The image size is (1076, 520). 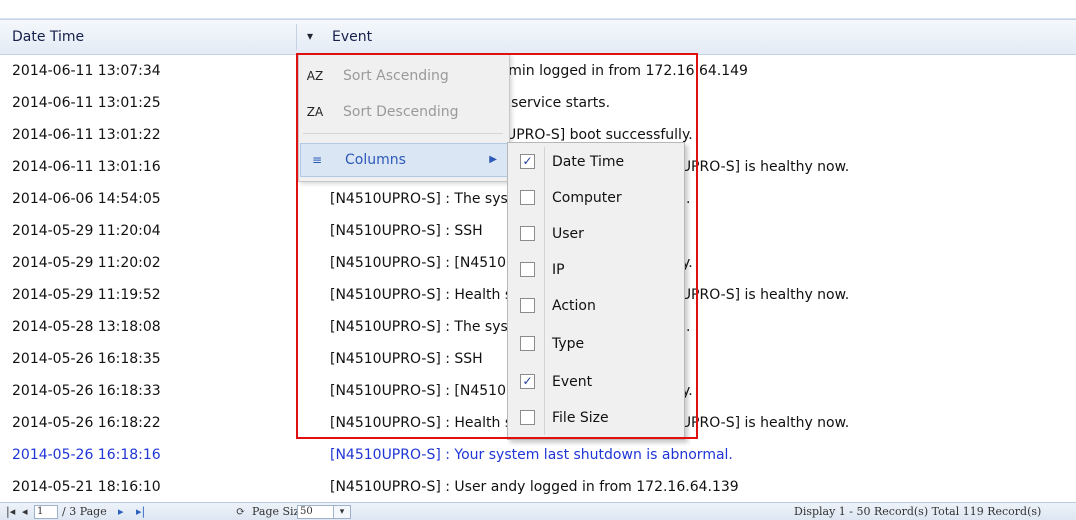 What do you see at coordinates (315, 112) in the screenshot?
I see `sort-descending-icon: ZA` at bounding box center [315, 112].